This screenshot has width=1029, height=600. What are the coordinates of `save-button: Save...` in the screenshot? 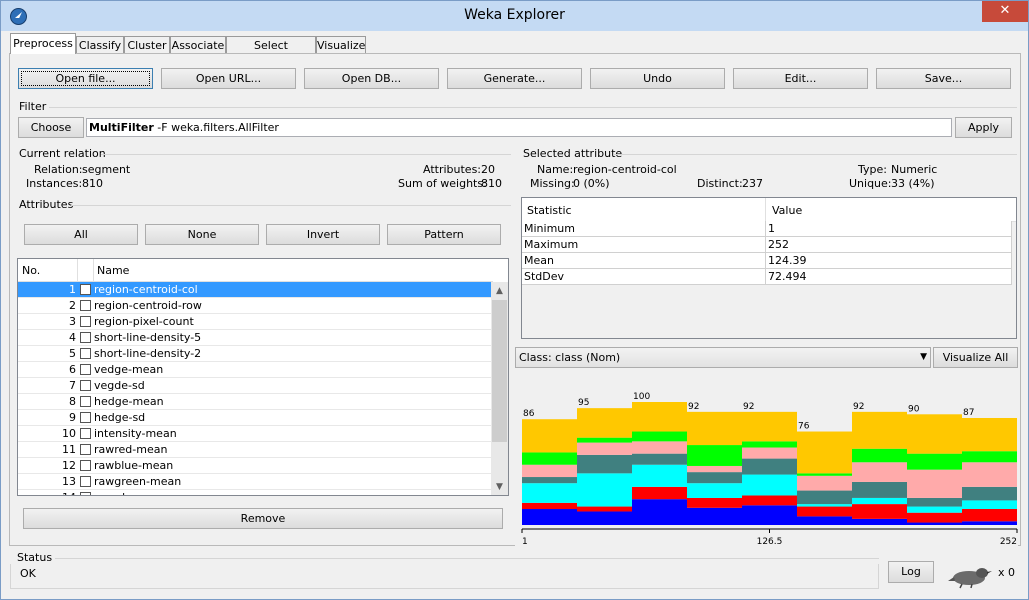 It's located at (943, 78).